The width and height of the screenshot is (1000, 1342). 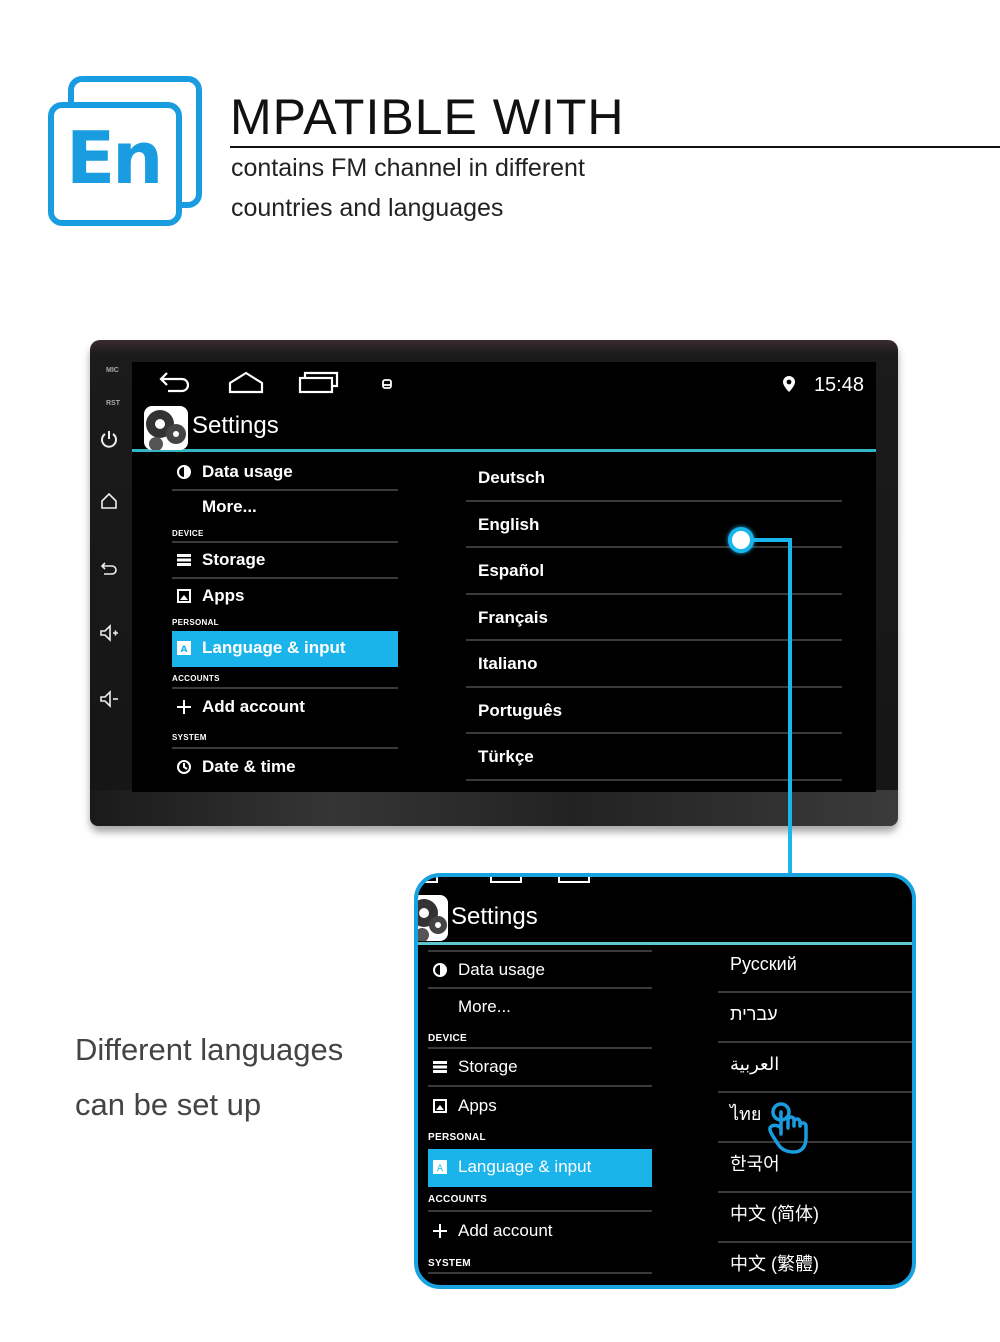 What do you see at coordinates (168, 1104) in the screenshot?
I see `caption-line-2: can be set up` at bounding box center [168, 1104].